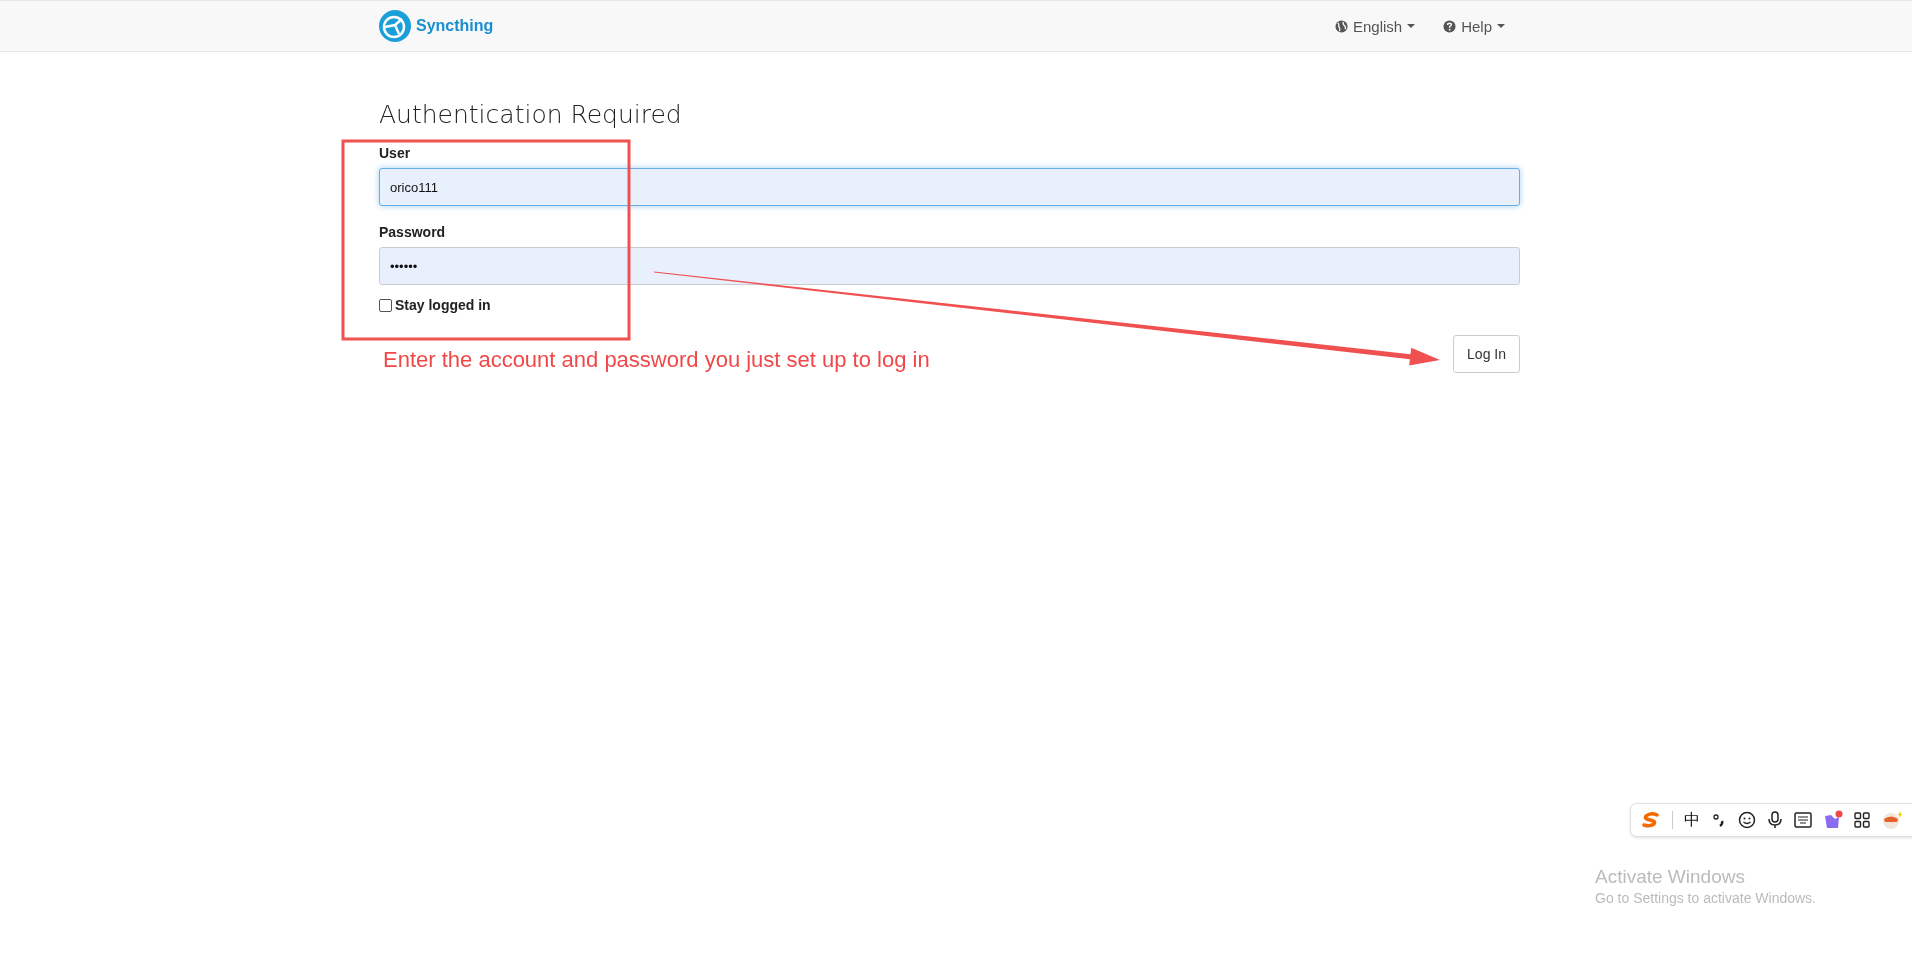  I want to click on input-field: ••••••, so click(949, 266).